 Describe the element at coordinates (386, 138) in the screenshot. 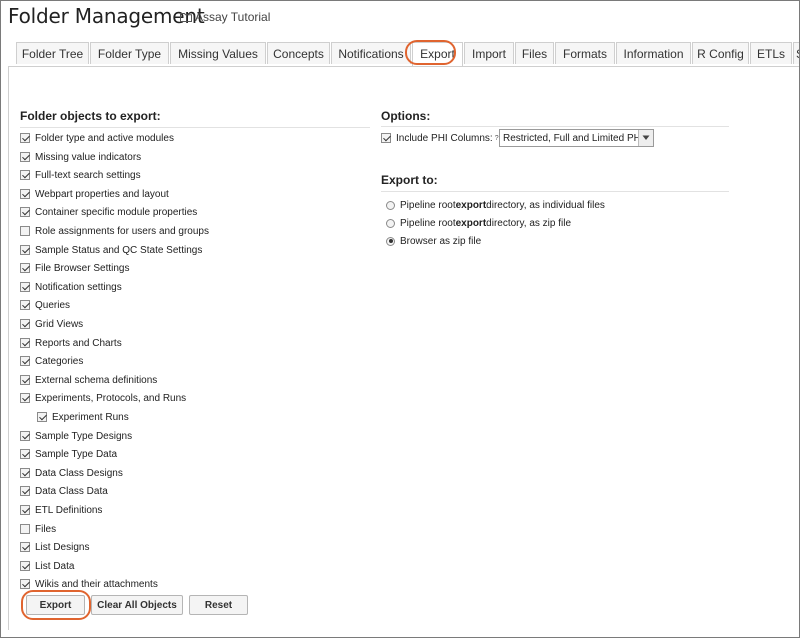

I see `include-phi-checkbox` at that location.